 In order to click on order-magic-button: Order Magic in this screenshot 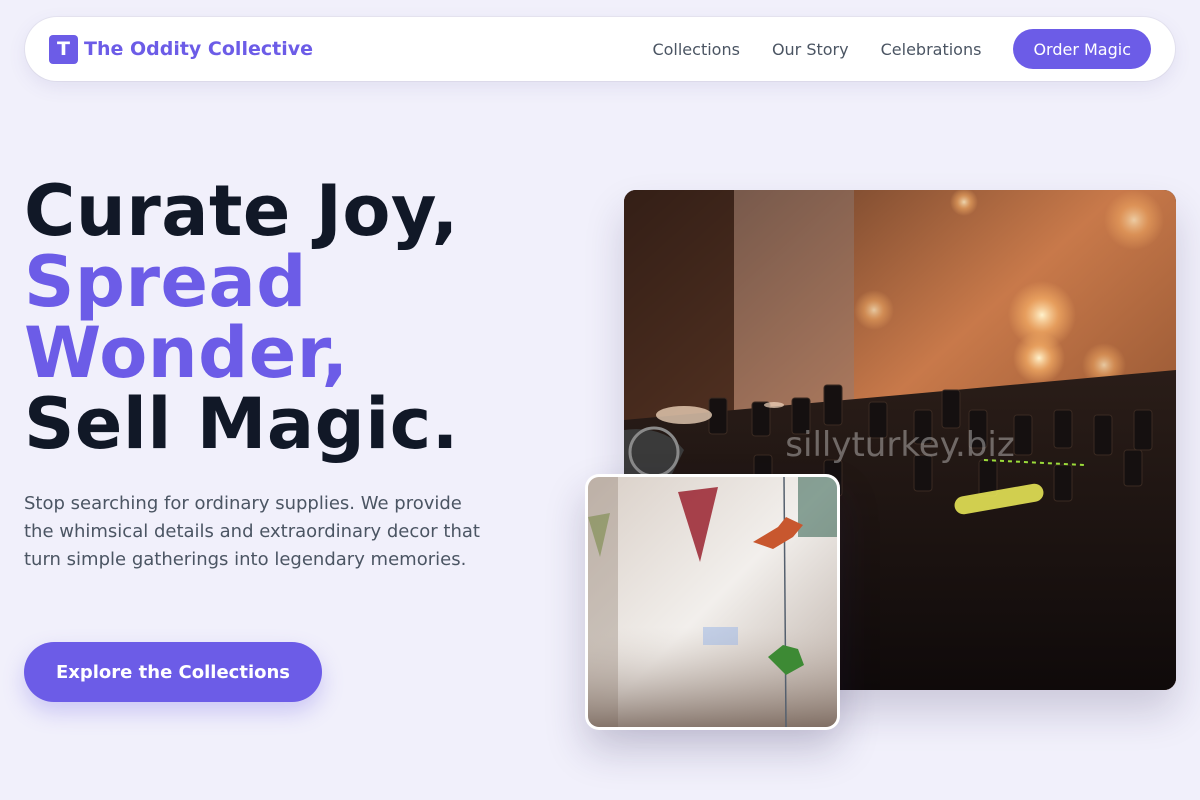, I will do `click(1082, 49)`.